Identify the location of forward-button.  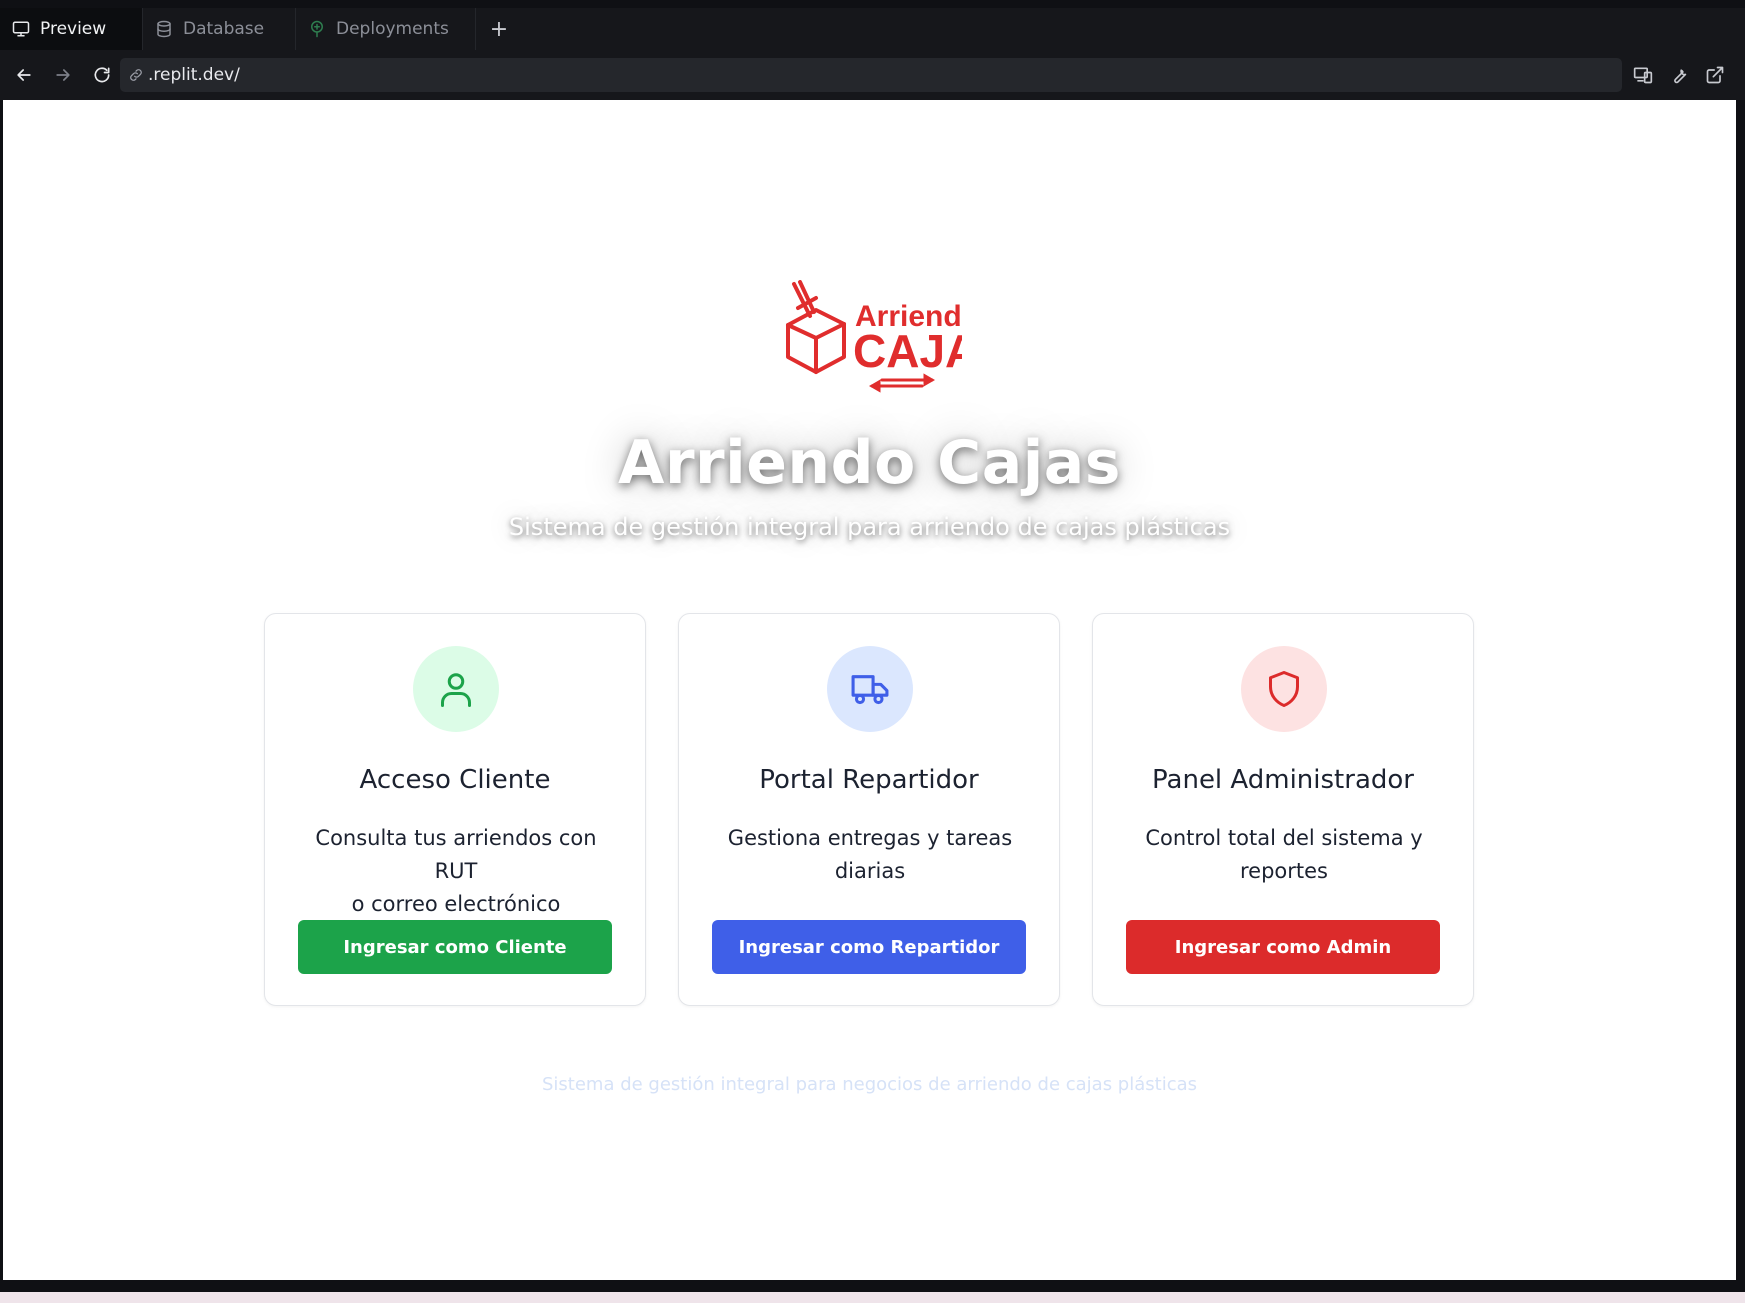
(63, 75).